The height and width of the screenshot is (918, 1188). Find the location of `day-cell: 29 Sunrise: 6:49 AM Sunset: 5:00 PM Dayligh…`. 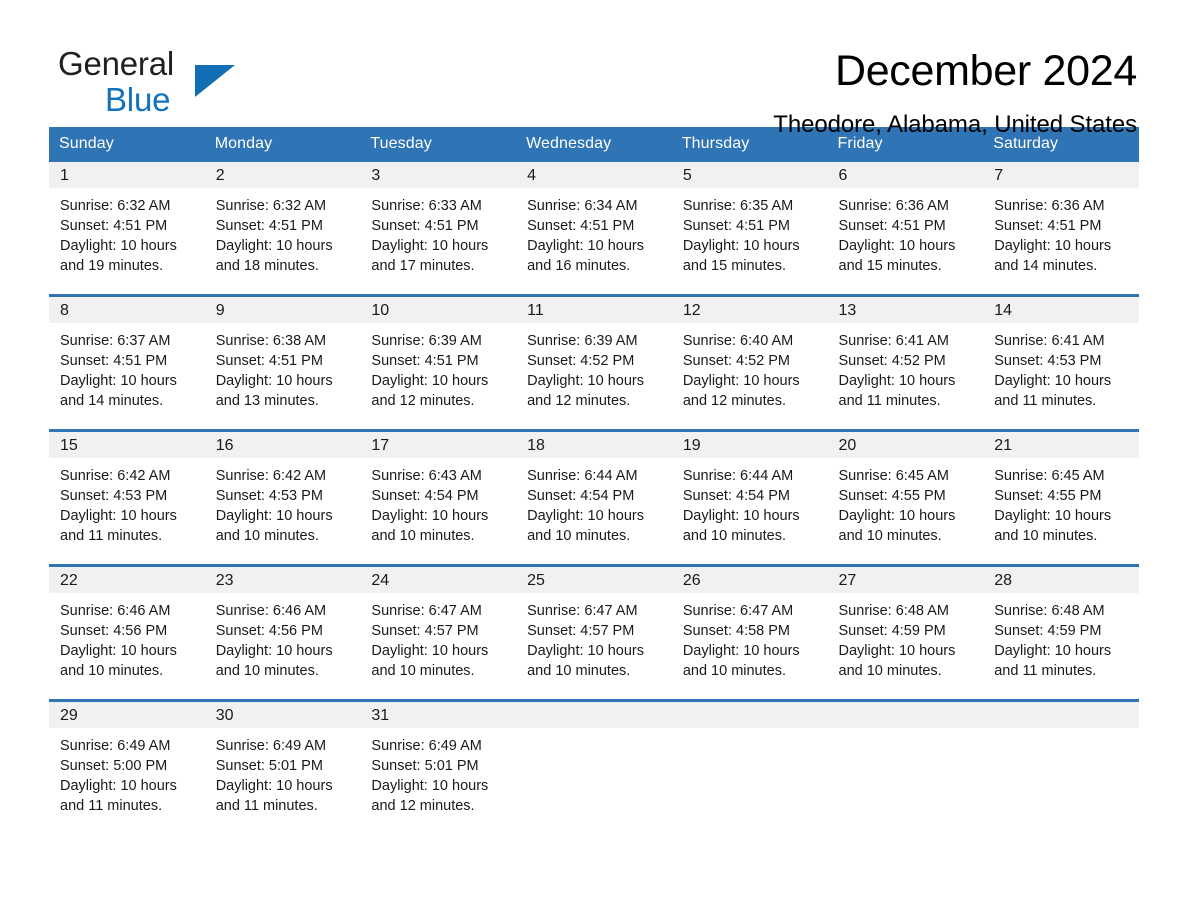

day-cell: 29 Sunrise: 6:49 AM Sunset: 5:00 PM Dayligh… is located at coordinates (127, 766).